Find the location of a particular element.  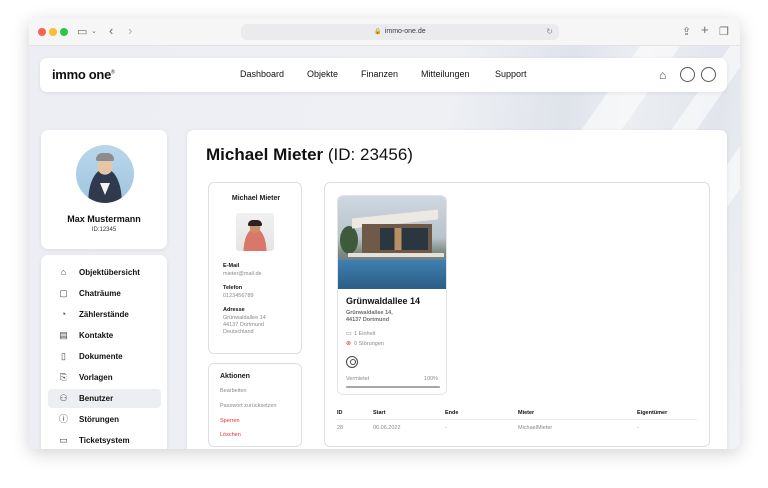

tabs-overview-icon: ❐ is located at coordinates (724, 32).